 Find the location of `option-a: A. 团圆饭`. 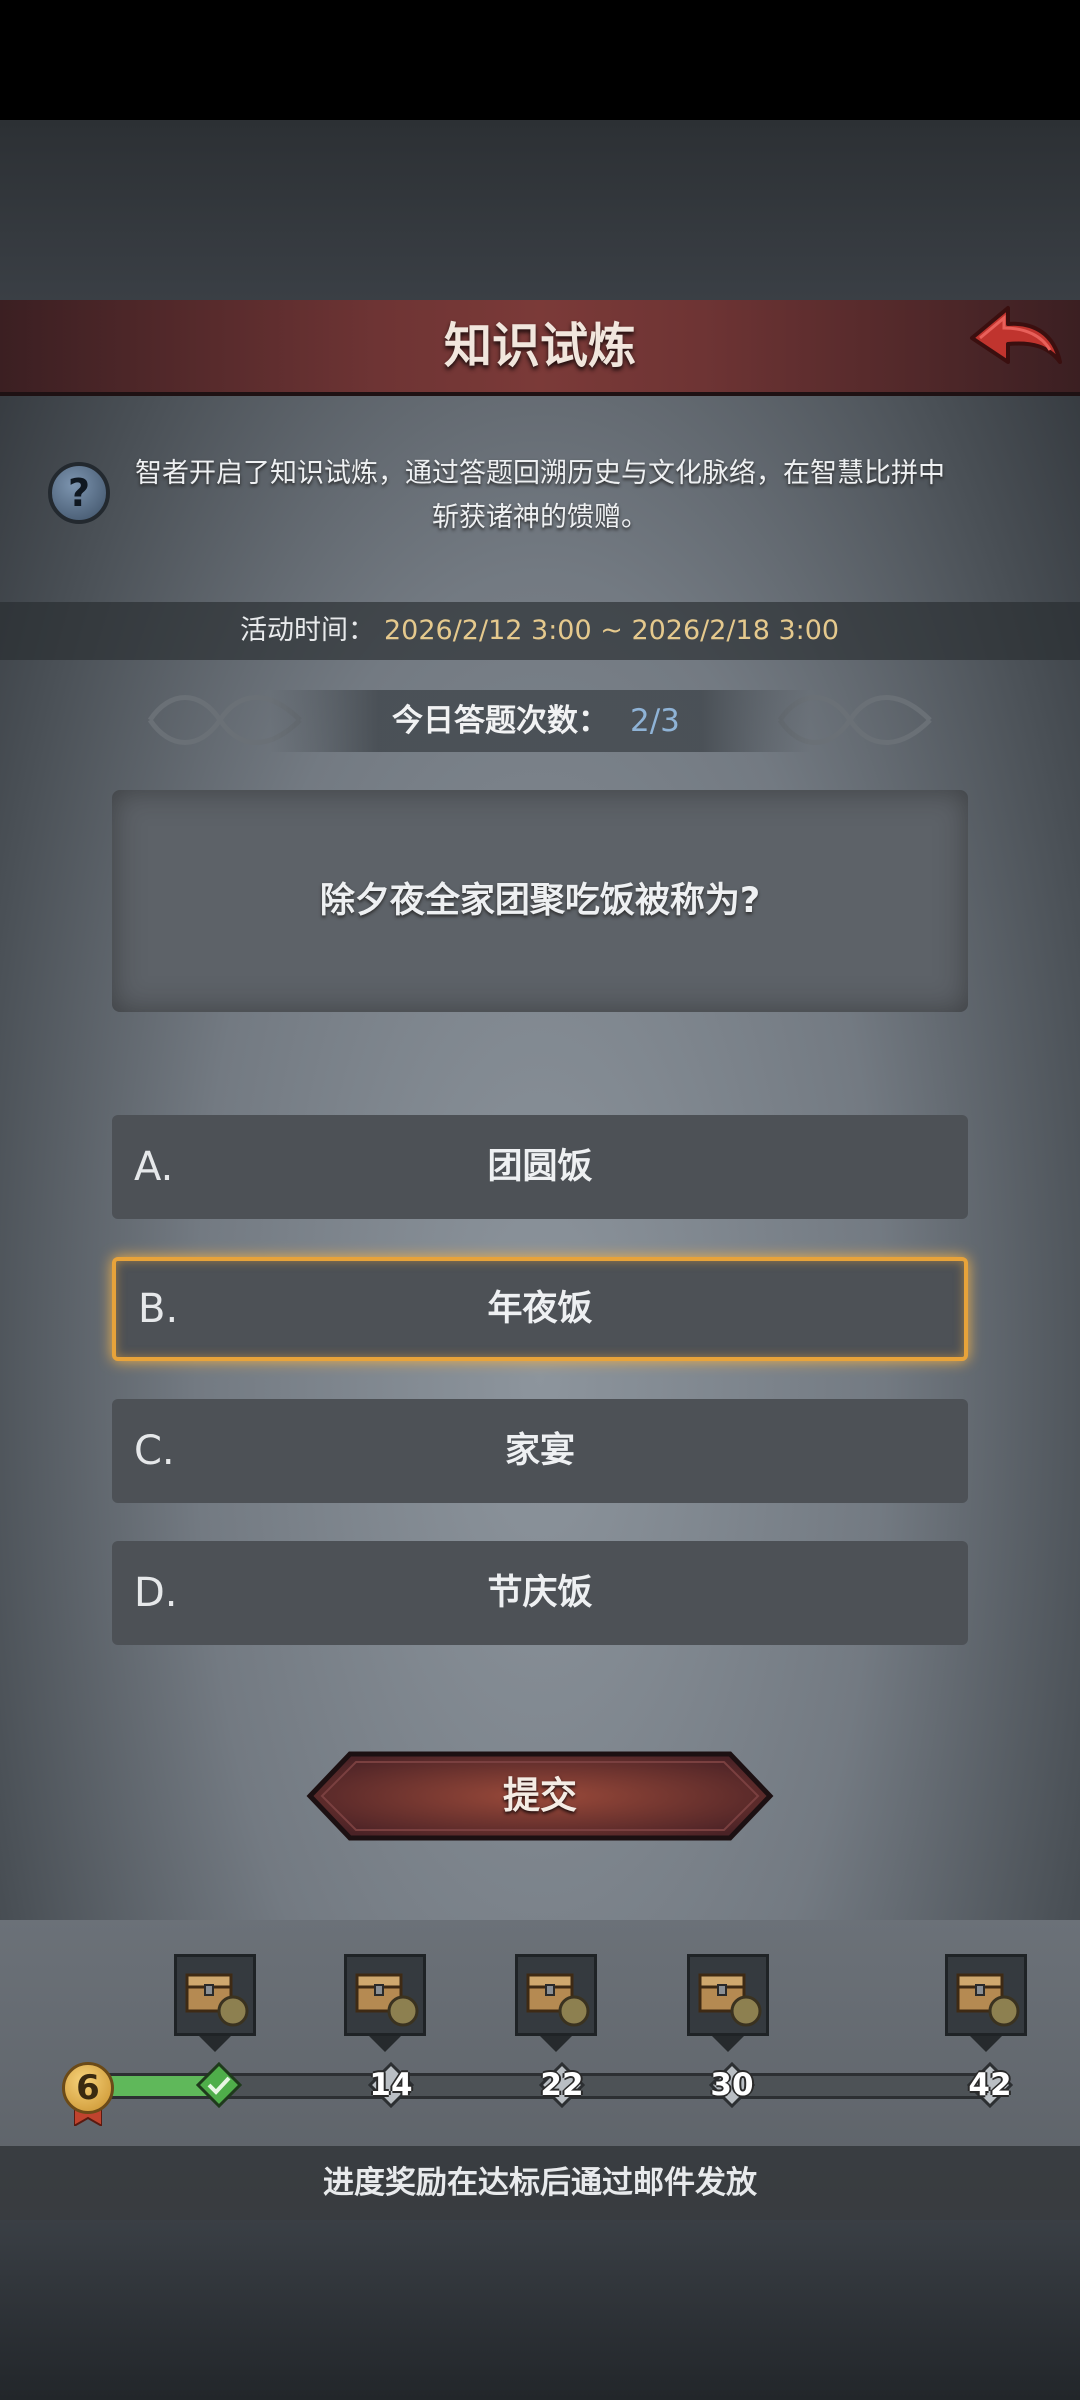

option-a: A. 团圆饭 is located at coordinates (540, 1167).